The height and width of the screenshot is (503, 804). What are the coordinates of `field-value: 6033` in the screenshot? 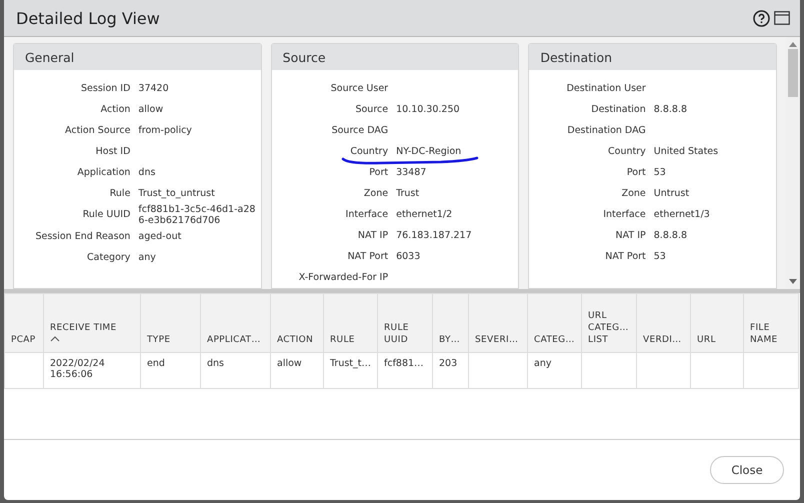 It's located at (408, 256).